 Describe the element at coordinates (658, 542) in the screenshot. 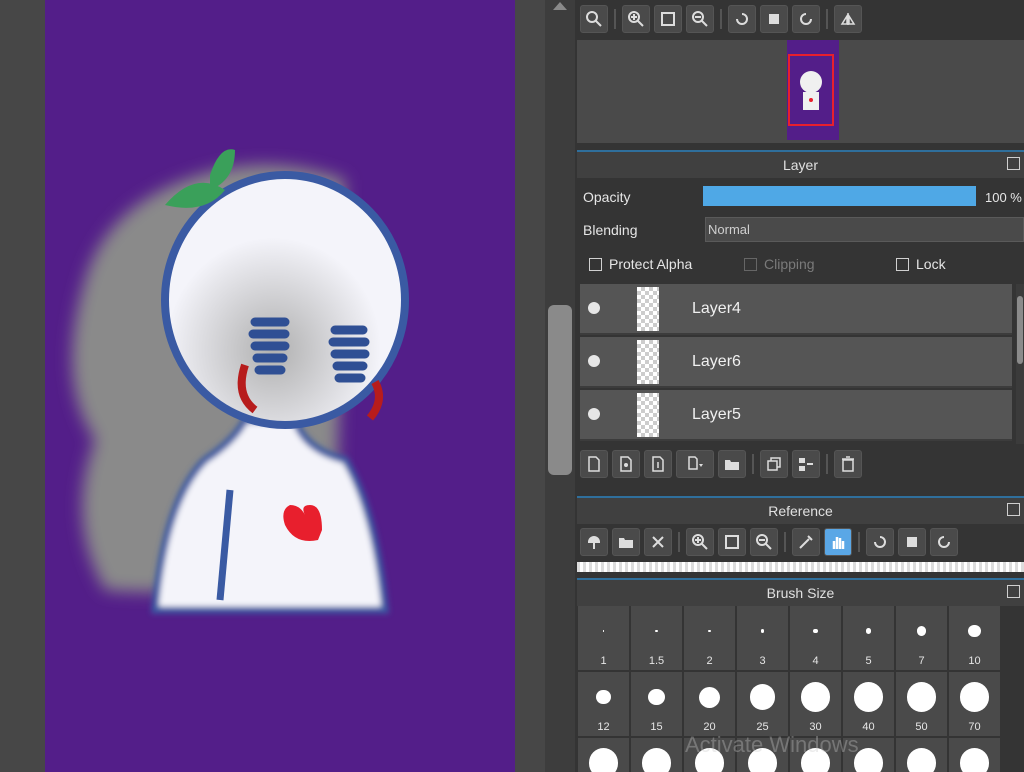

I see `clear-icon` at that location.